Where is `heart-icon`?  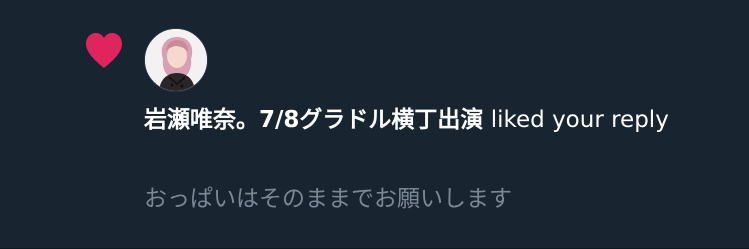 heart-icon is located at coordinates (104, 50).